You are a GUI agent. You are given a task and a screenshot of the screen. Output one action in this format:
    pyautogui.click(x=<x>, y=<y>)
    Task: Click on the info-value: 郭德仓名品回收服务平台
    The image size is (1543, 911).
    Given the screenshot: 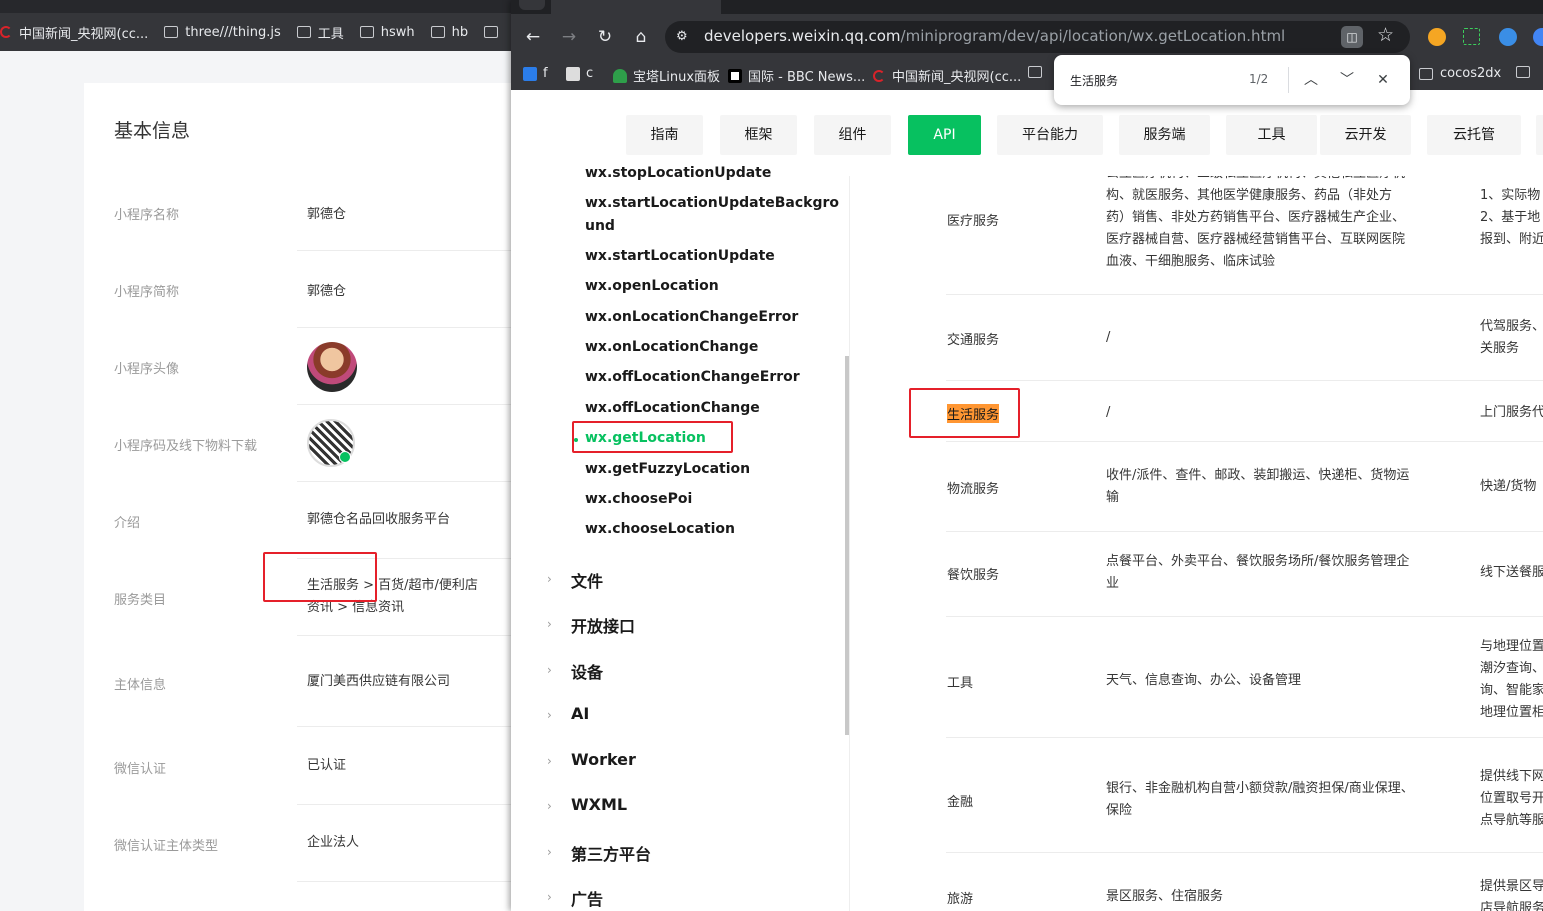 What is the action you would take?
    pyautogui.click(x=379, y=519)
    